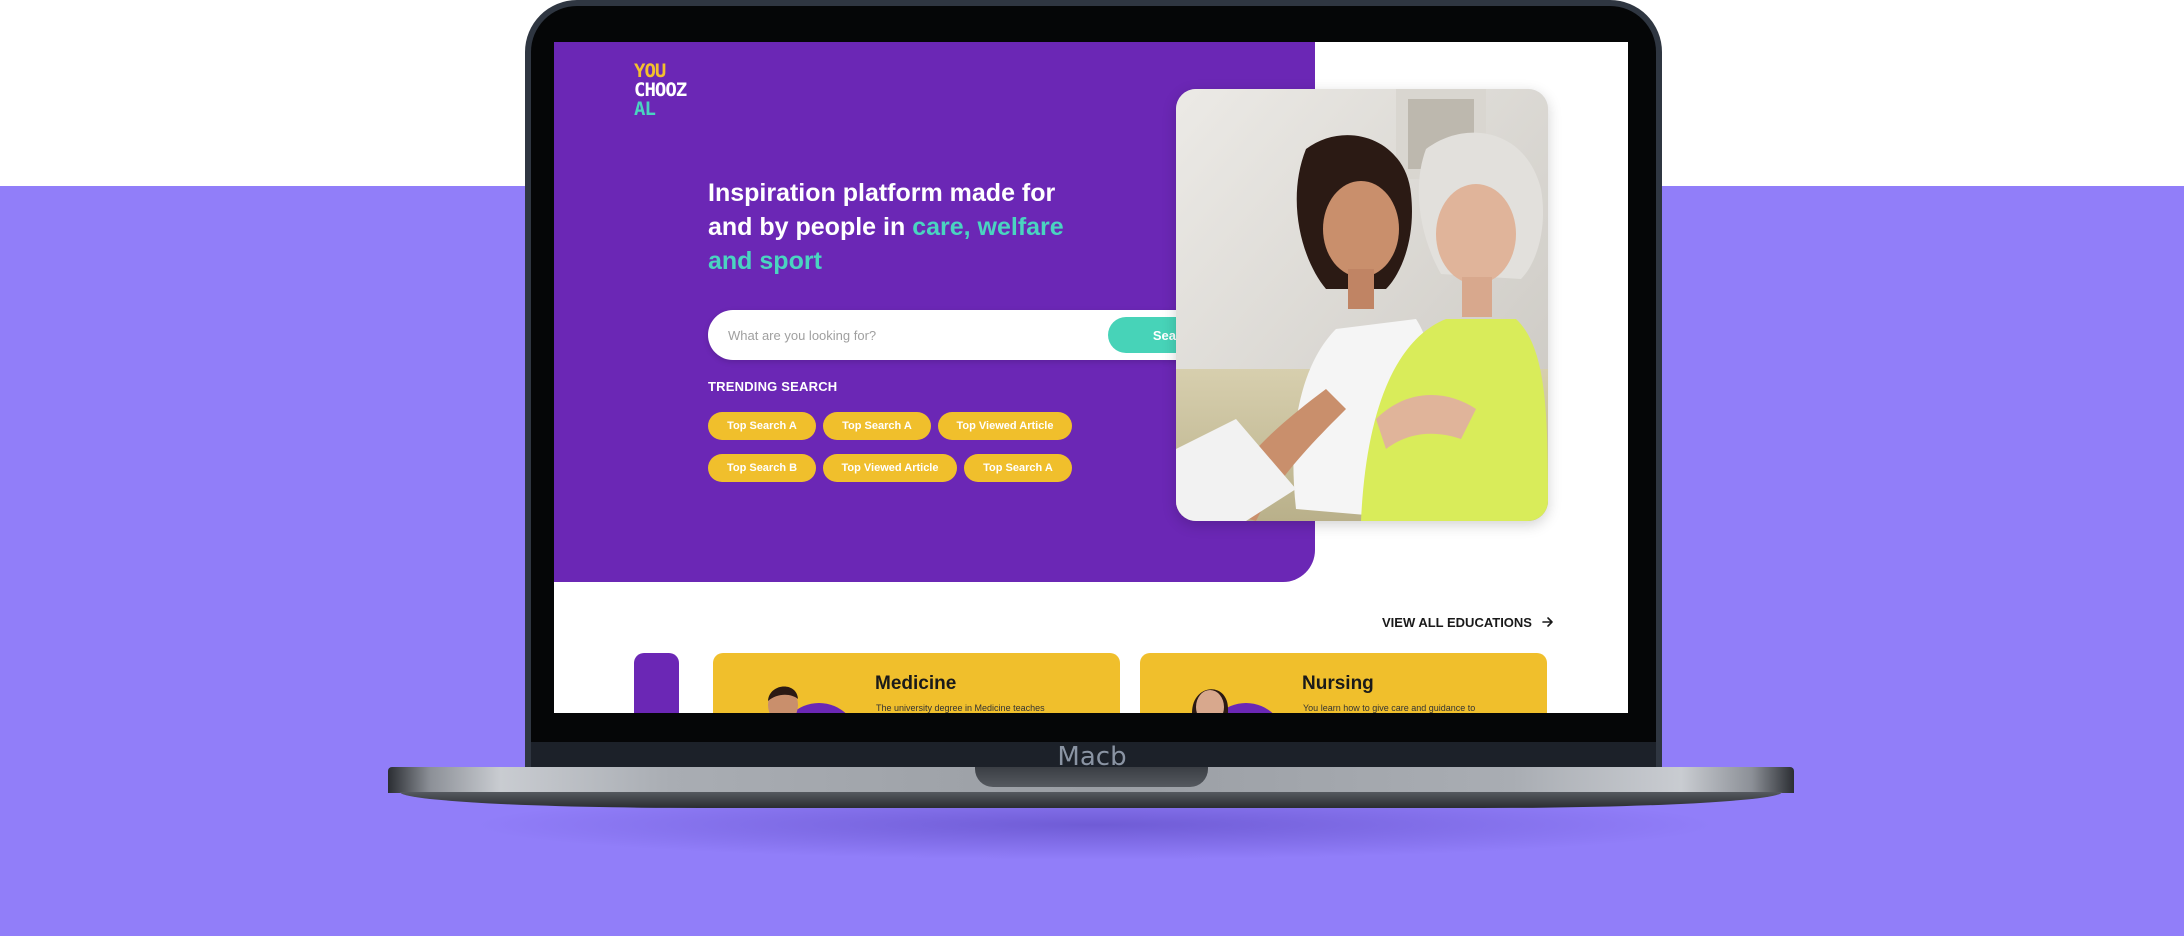 The height and width of the screenshot is (936, 2184). I want to click on laptop-base-bottom, so click(1091, 800).